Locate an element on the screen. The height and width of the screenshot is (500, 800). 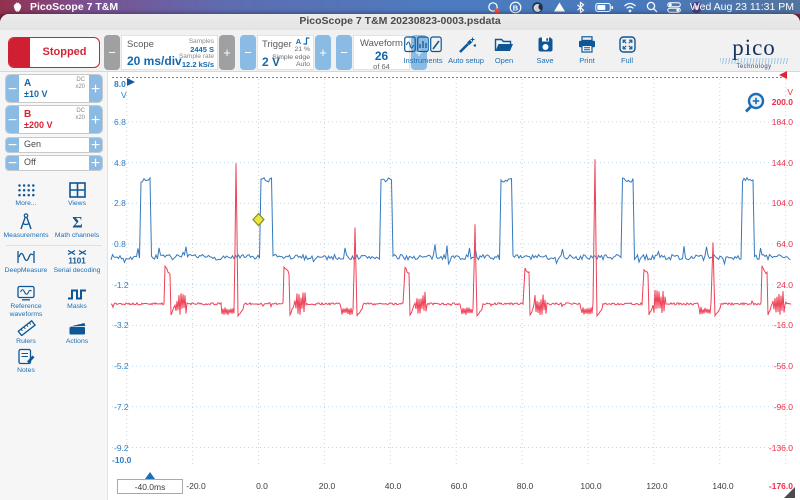
pico-logo-text: pico is located at coordinates (754, 47).